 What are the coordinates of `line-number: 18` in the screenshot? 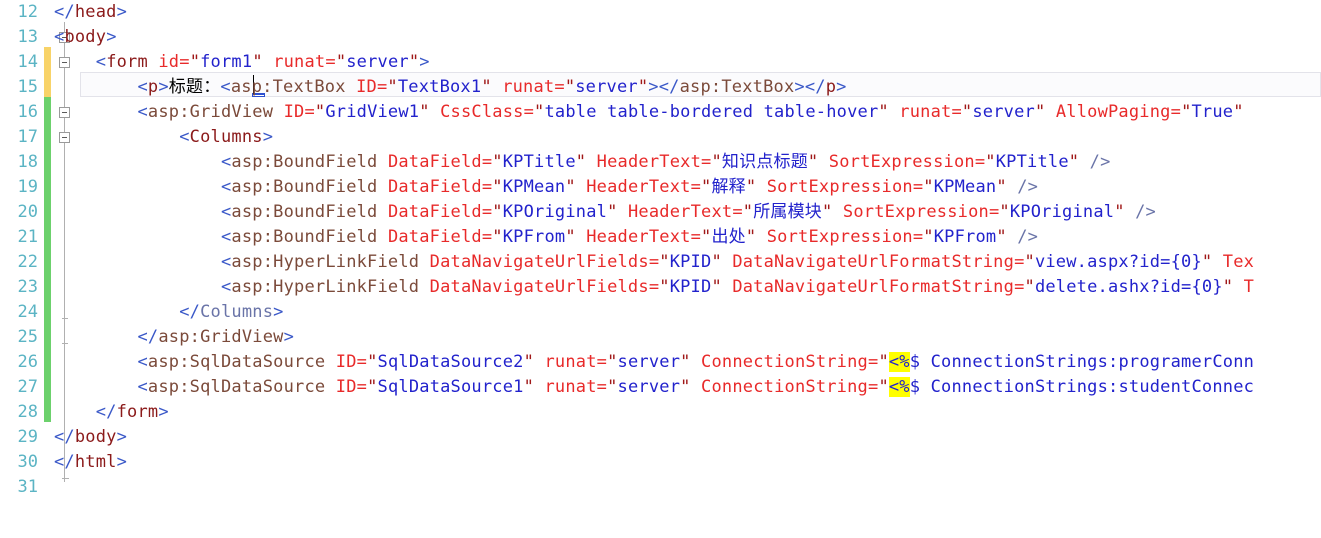 It's located at (27, 162).